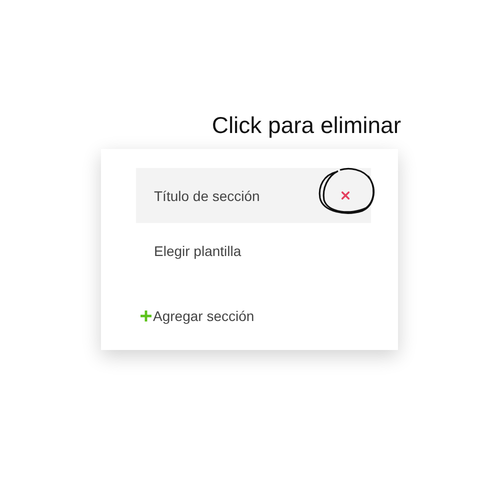  Describe the element at coordinates (345, 195) in the screenshot. I see `close-icon` at that location.